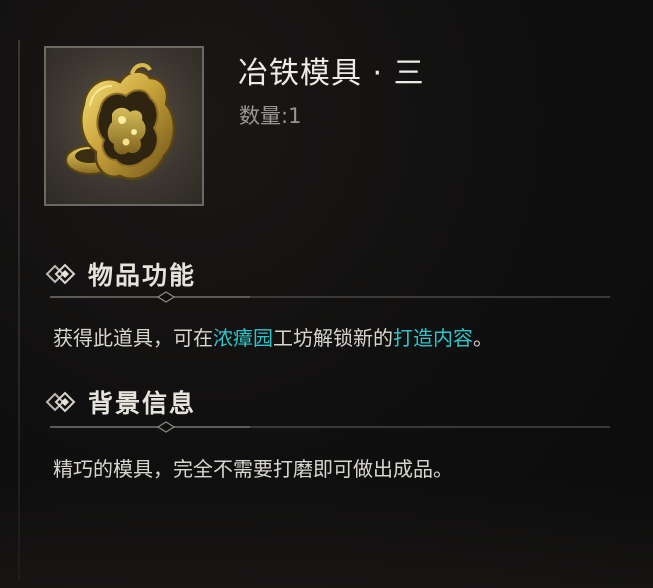 This screenshot has height=588, width=653. I want to click on gold-mold-icon, so click(120, 122).